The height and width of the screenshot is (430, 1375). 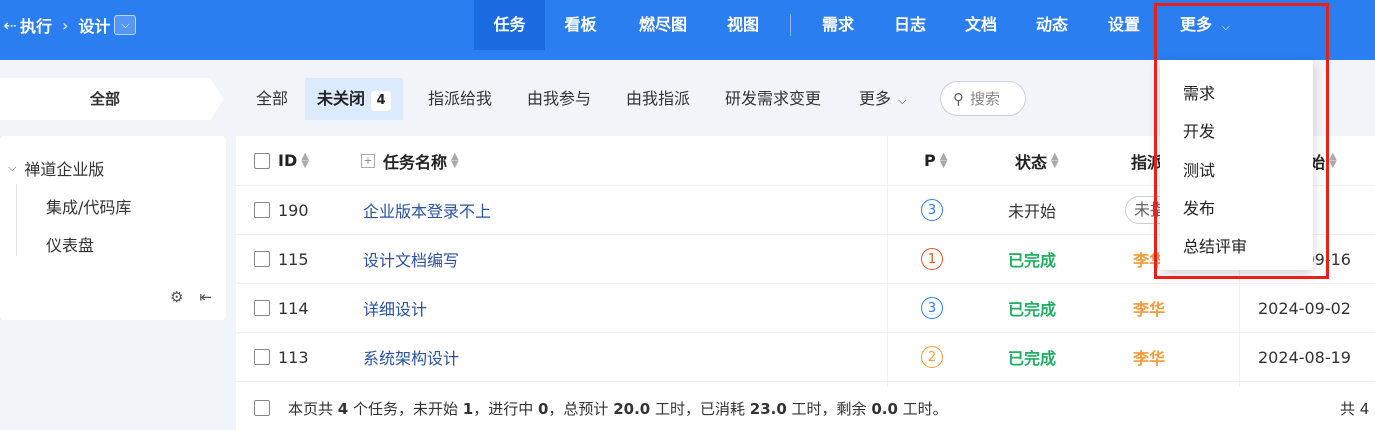 I want to click on gear-icon: ⚙, so click(x=176, y=297).